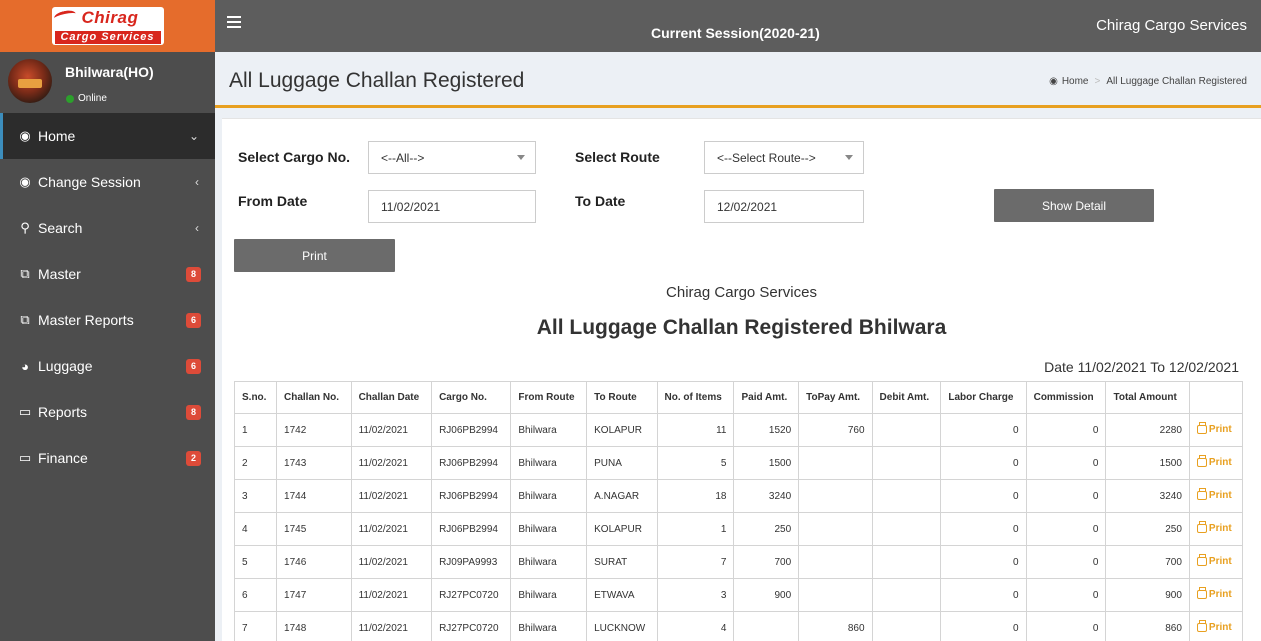  I want to click on sidebar-item-finance: ▭ Finance 2, so click(107, 458).